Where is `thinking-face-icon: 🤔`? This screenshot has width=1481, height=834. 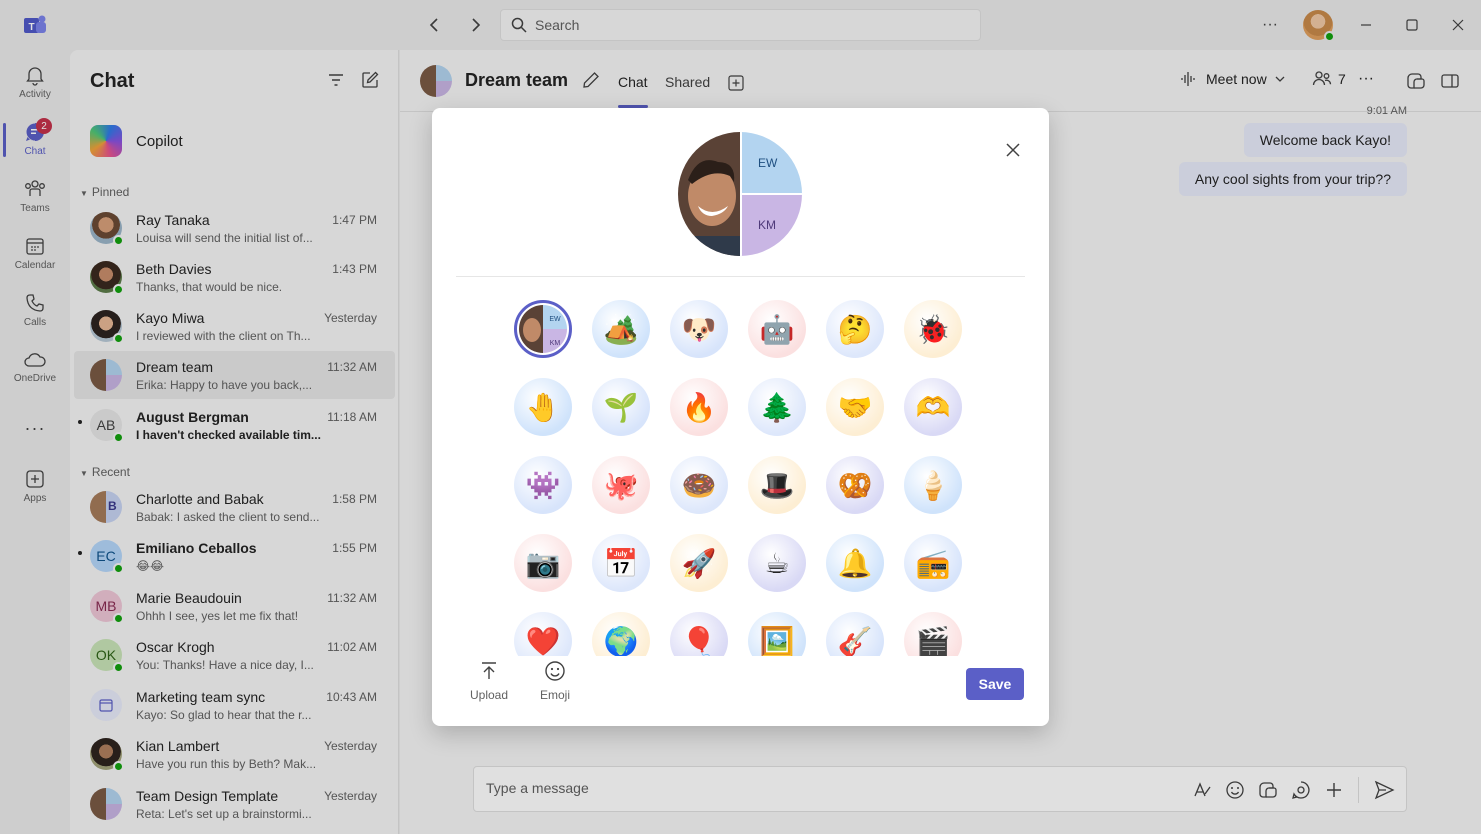
thinking-face-icon: 🤔 is located at coordinates (855, 329).